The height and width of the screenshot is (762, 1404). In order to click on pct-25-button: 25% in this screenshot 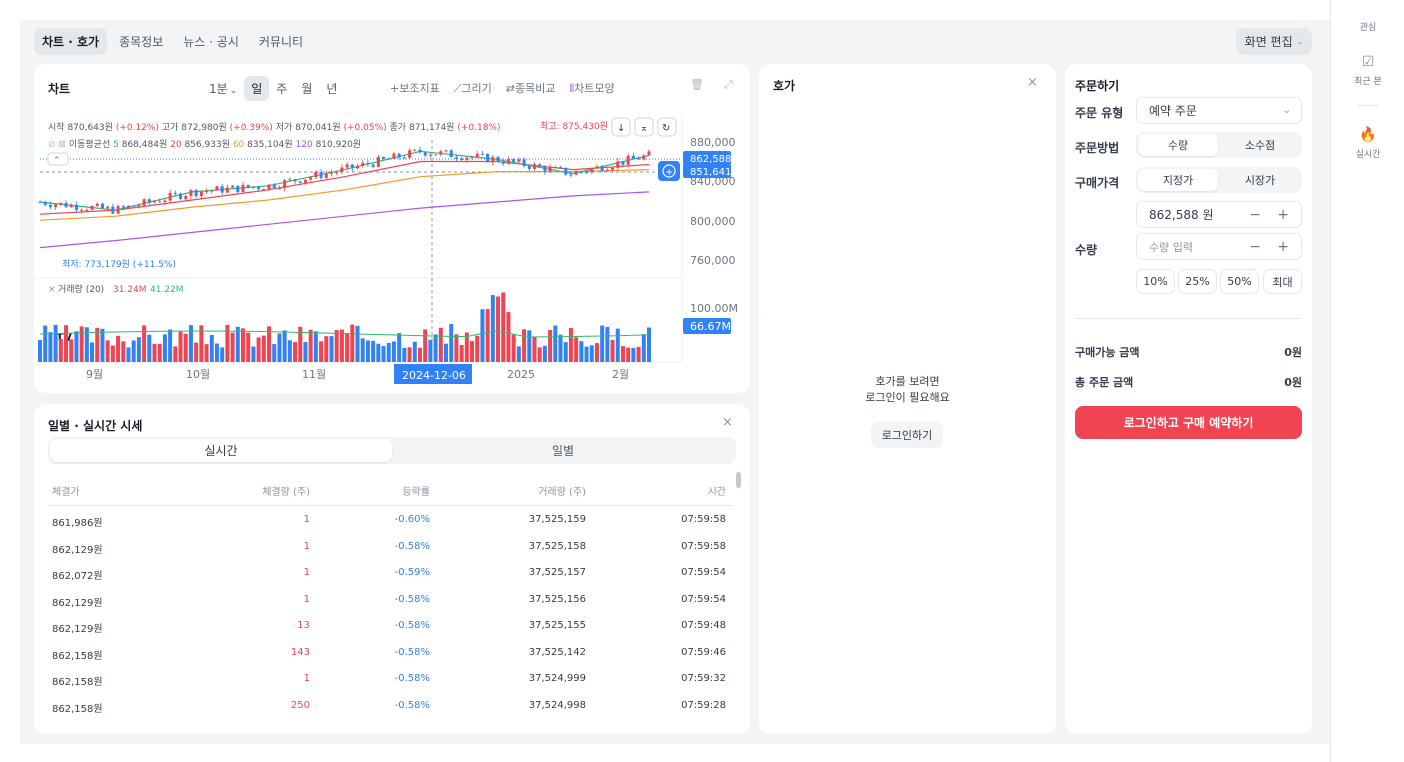, I will do `click(1197, 281)`.